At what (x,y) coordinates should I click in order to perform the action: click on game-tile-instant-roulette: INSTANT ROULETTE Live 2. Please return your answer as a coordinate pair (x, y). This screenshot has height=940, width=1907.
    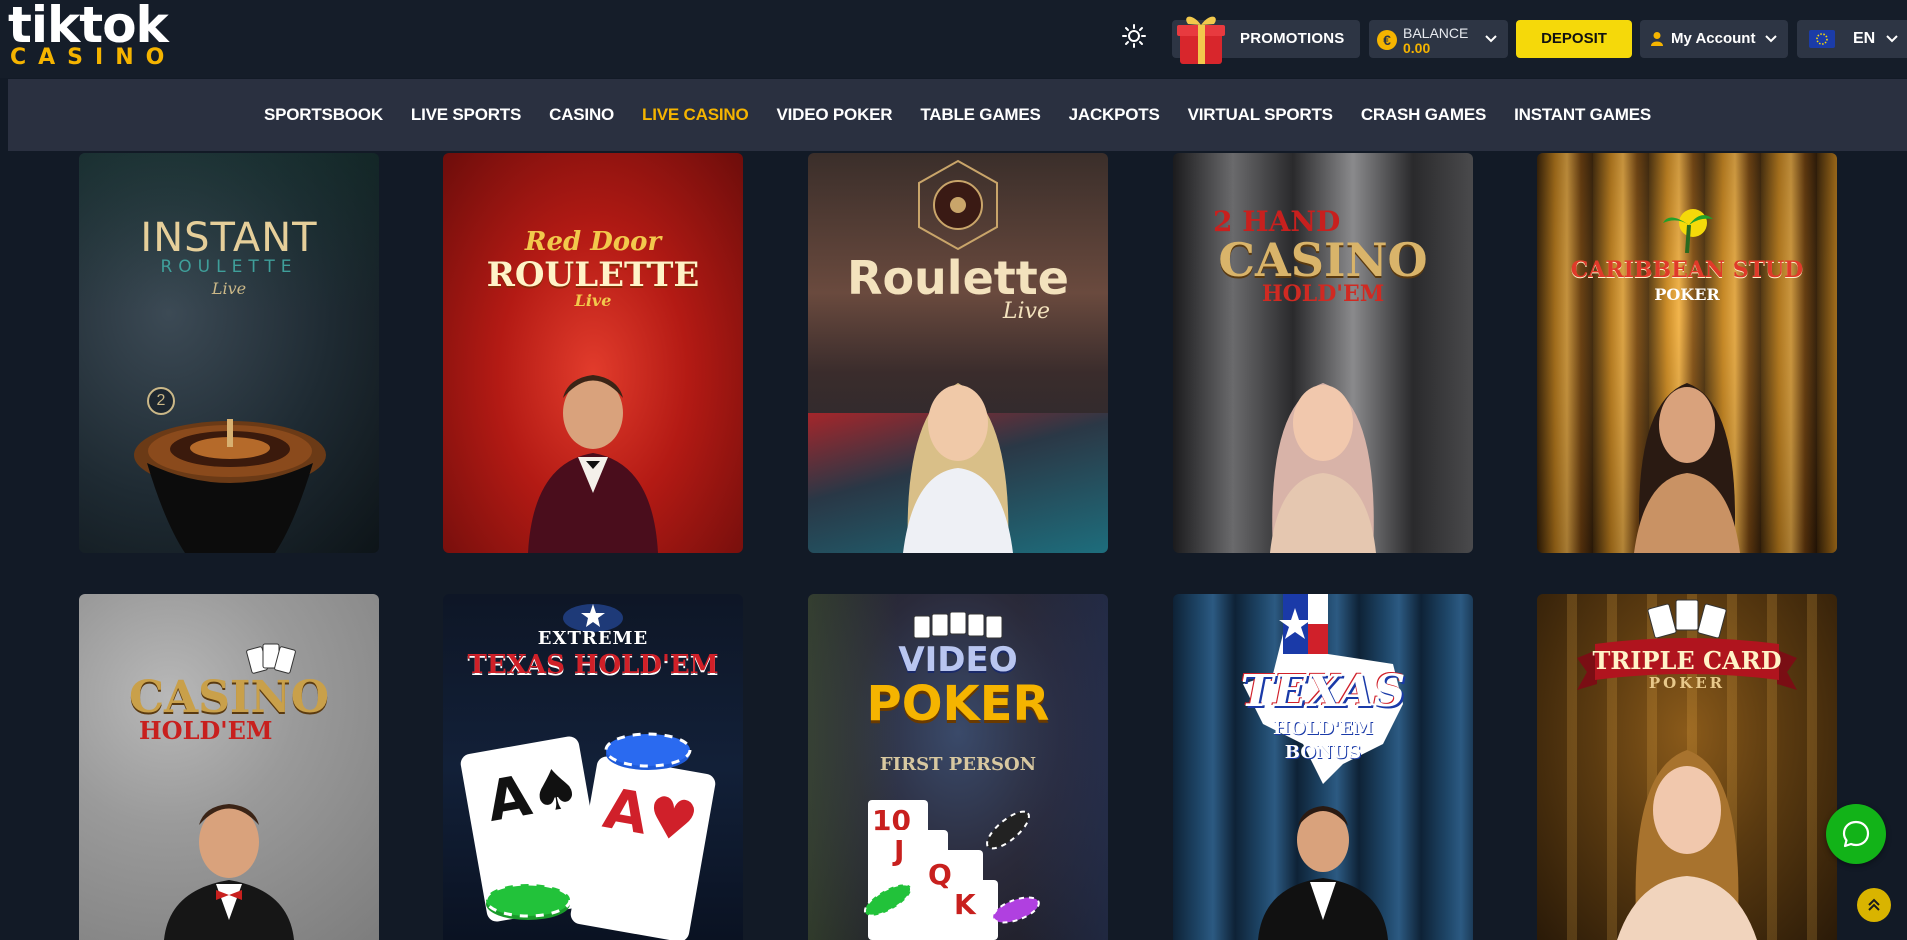
    Looking at the image, I should click on (229, 353).